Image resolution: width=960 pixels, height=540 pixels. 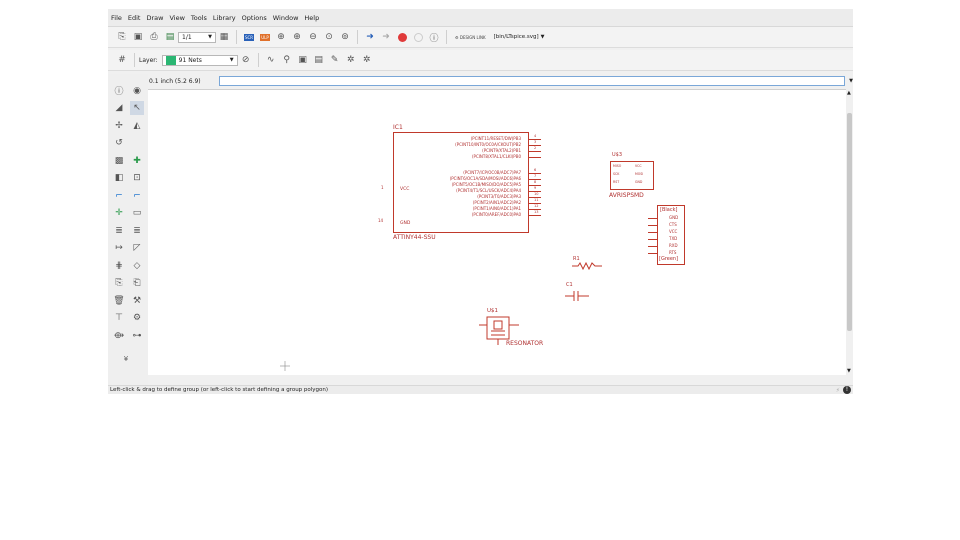 What do you see at coordinates (335, 60) in the screenshot?
I see `add-part-icon: ✎` at bounding box center [335, 60].